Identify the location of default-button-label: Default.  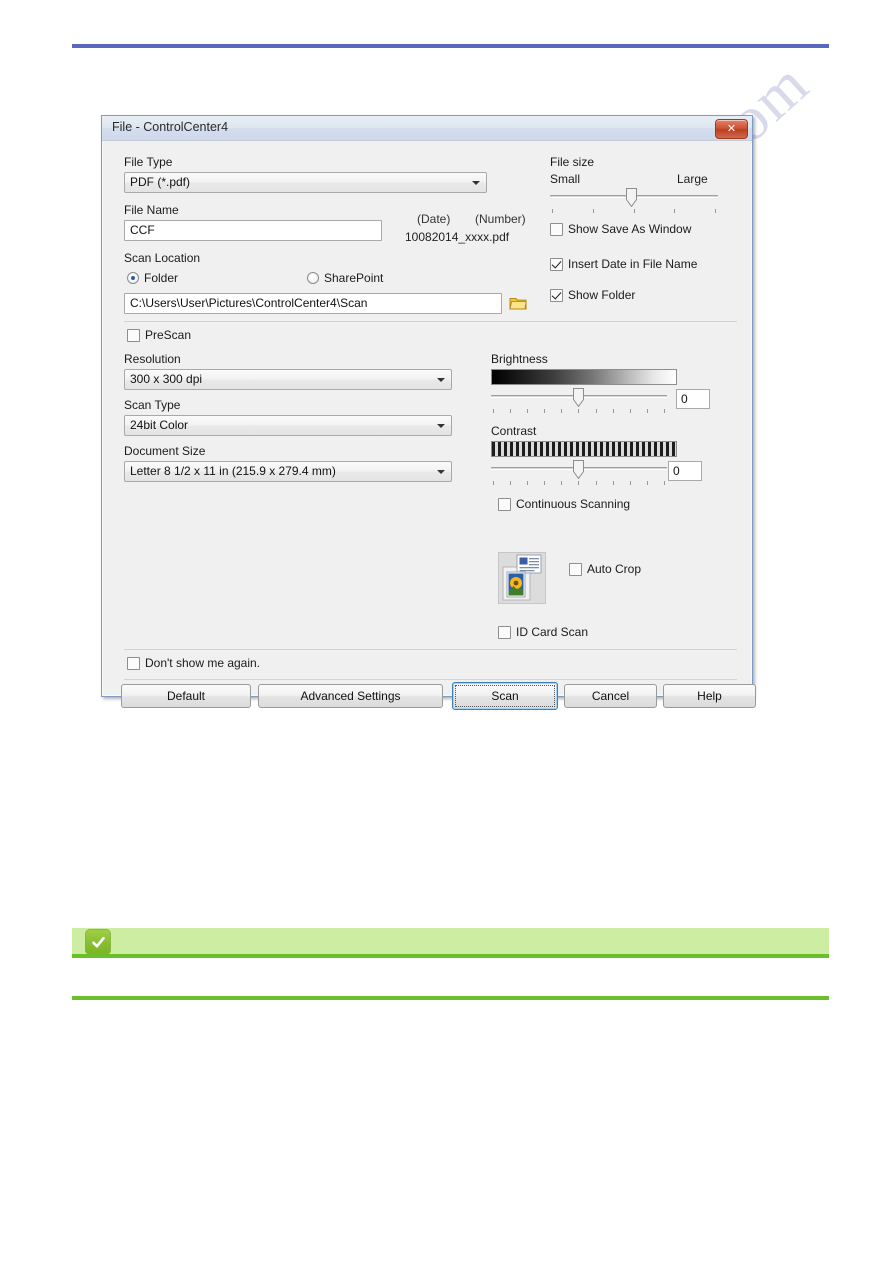
(186, 696).